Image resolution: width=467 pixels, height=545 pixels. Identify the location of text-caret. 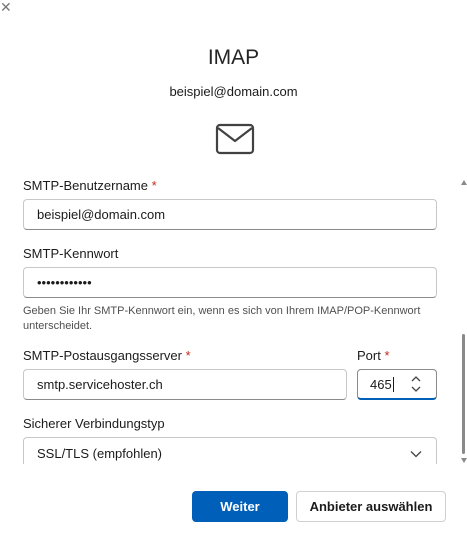
(393, 384).